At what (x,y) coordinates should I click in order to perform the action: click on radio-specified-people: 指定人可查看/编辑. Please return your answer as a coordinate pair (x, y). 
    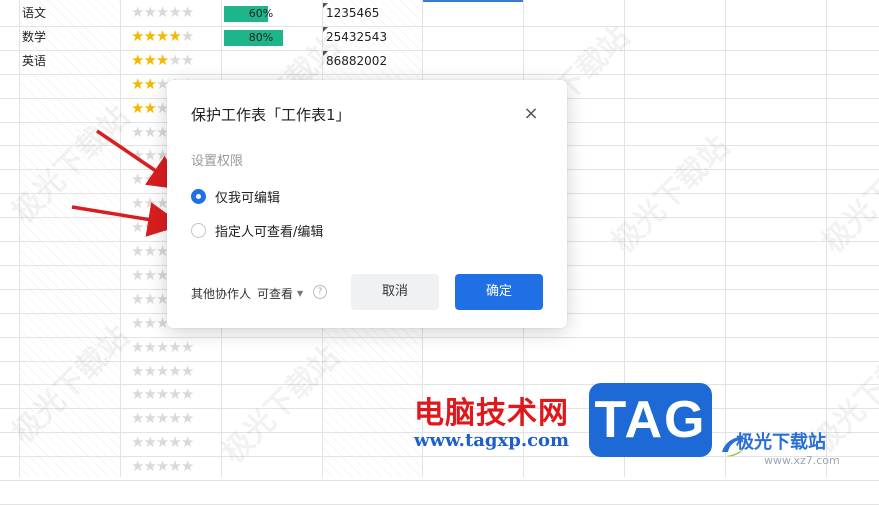
    Looking at the image, I should click on (257, 230).